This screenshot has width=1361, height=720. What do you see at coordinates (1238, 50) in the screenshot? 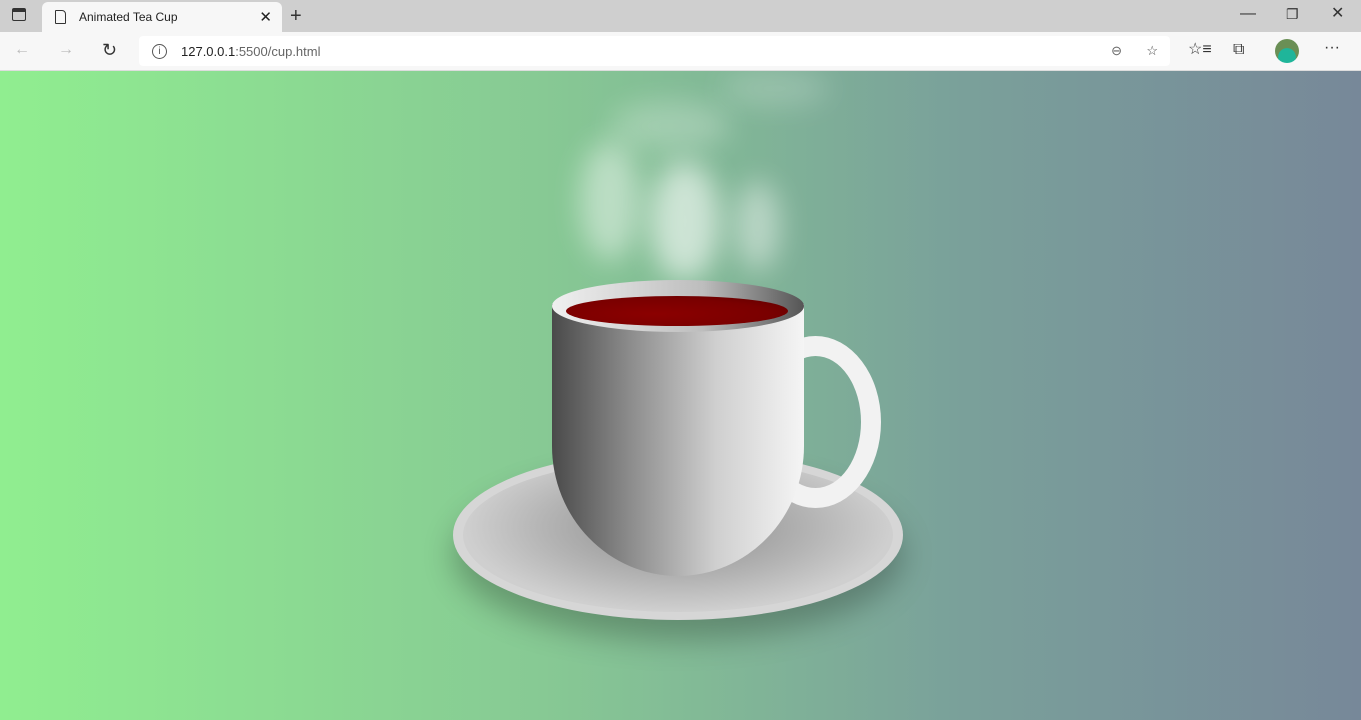
I see `collections-icon: ⧉` at bounding box center [1238, 50].